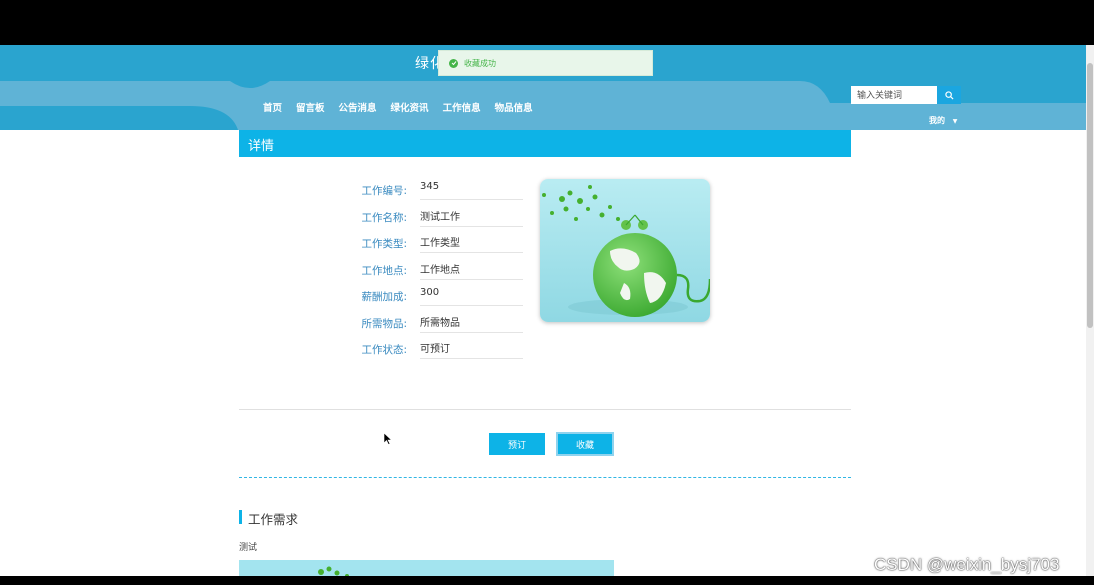  What do you see at coordinates (384, 350) in the screenshot?
I see `field-label: 工作状态:` at bounding box center [384, 350].